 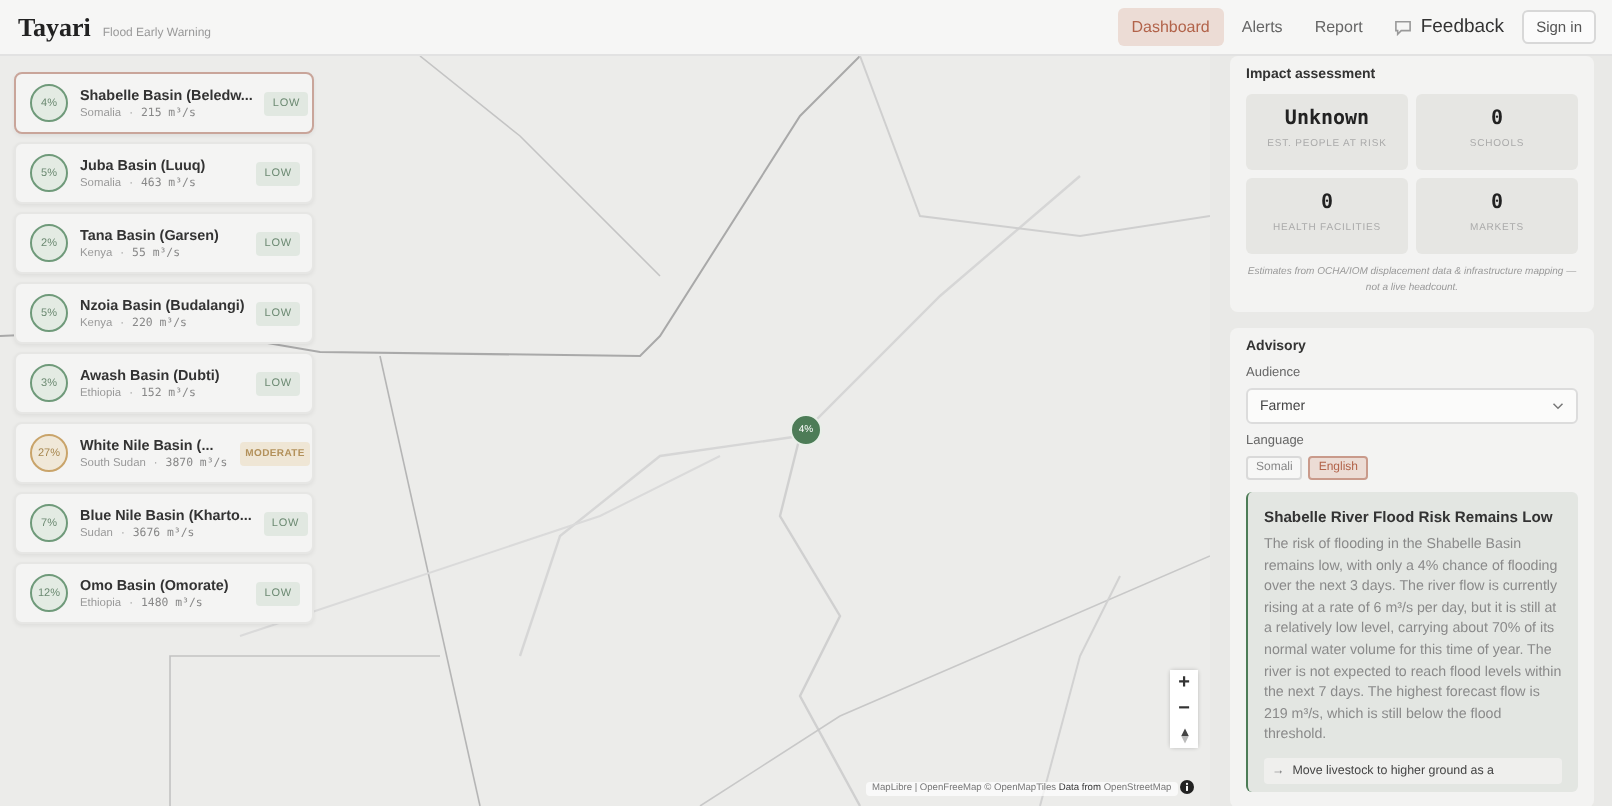 What do you see at coordinates (1558, 406) in the screenshot?
I see `chevron-down-icon` at bounding box center [1558, 406].